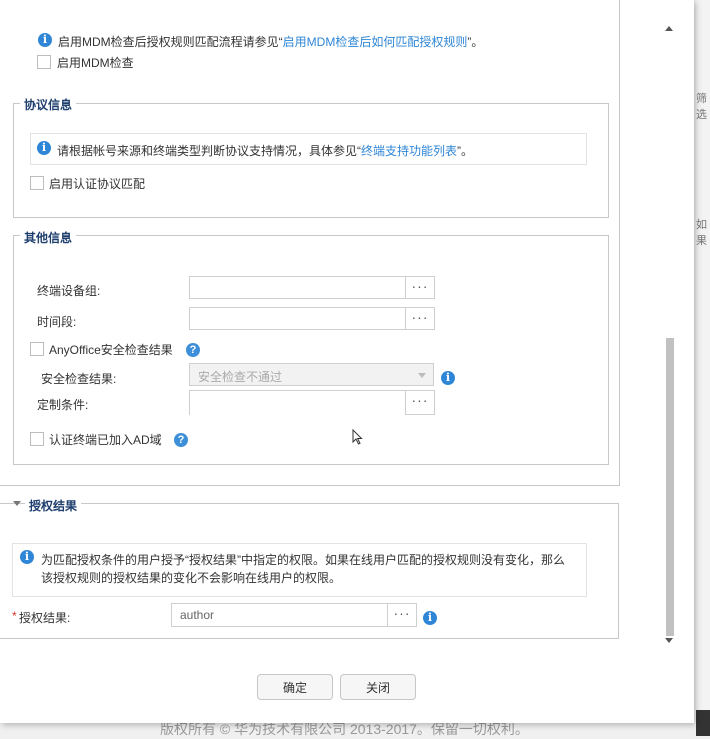  I want to click on background-page-edge: 筛选 如果, so click(703, 368).